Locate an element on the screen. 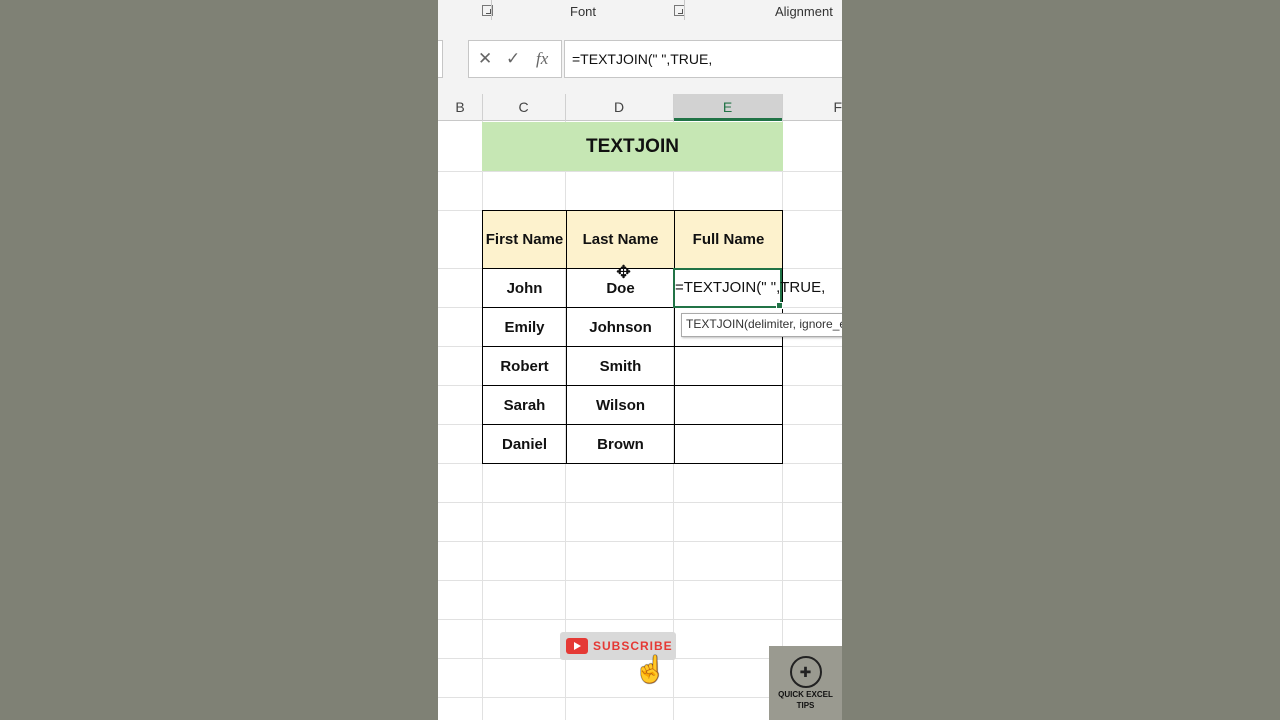 This screenshot has height=720, width=1280. cell-first-name: Daniel is located at coordinates (524, 444).